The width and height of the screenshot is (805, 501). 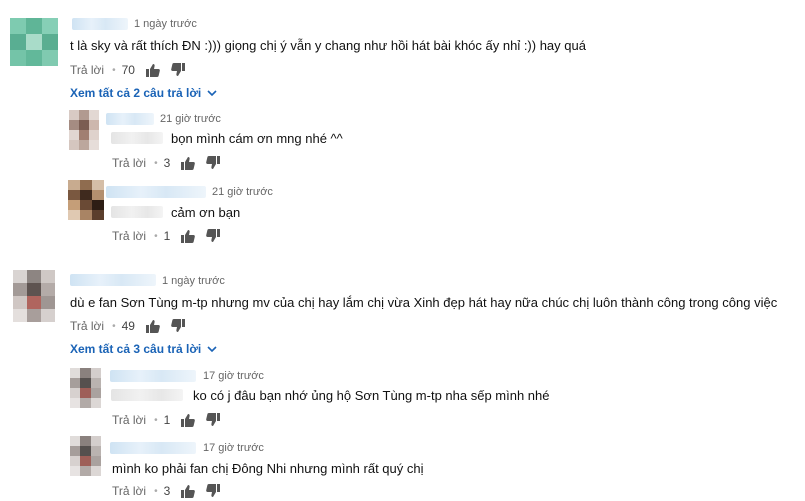 What do you see at coordinates (167, 420) in the screenshot?
I see `like-count: 1` at bounding box center [167, 420].